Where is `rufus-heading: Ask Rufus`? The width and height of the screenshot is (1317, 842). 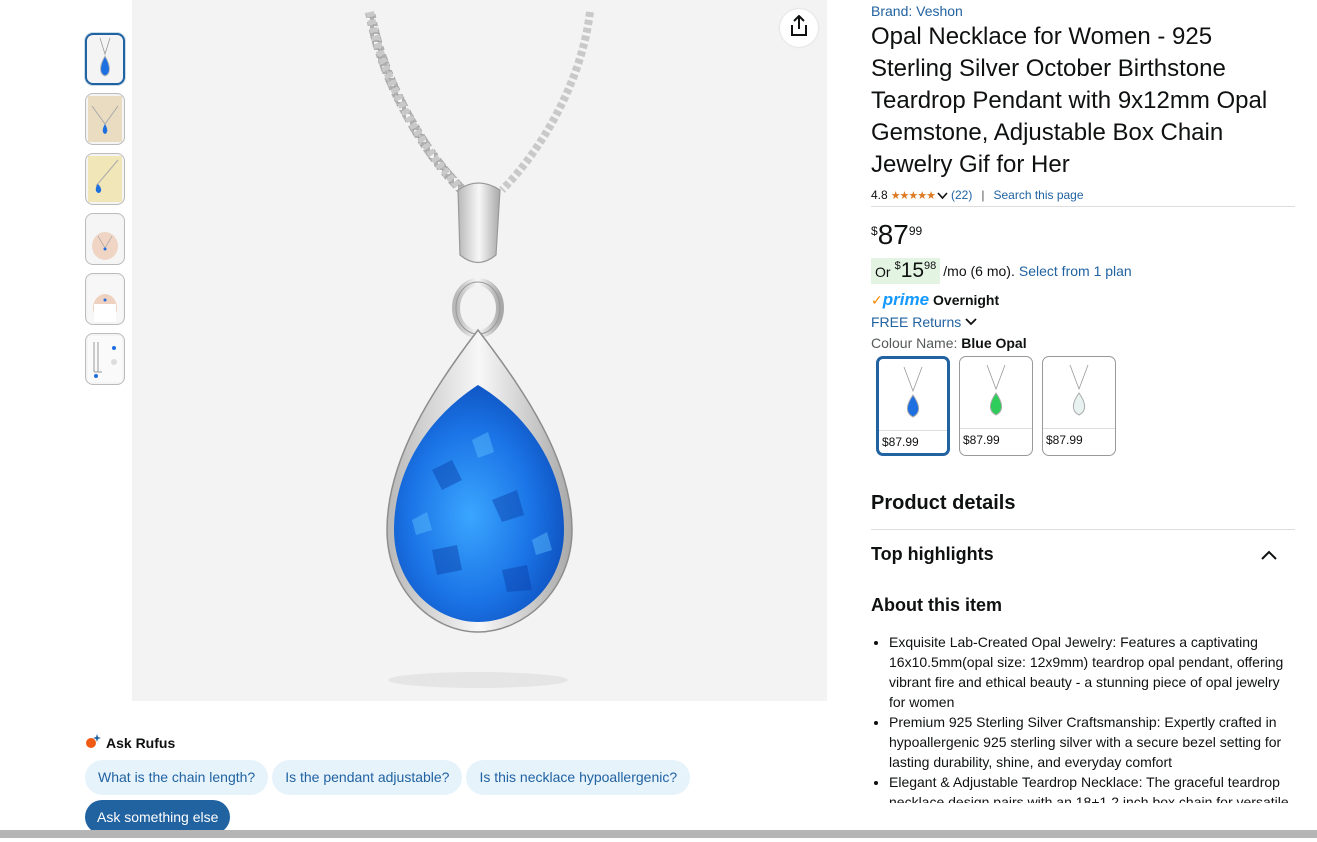 rufus-heading: Ask Rufus is located at coordinates (387, 742).